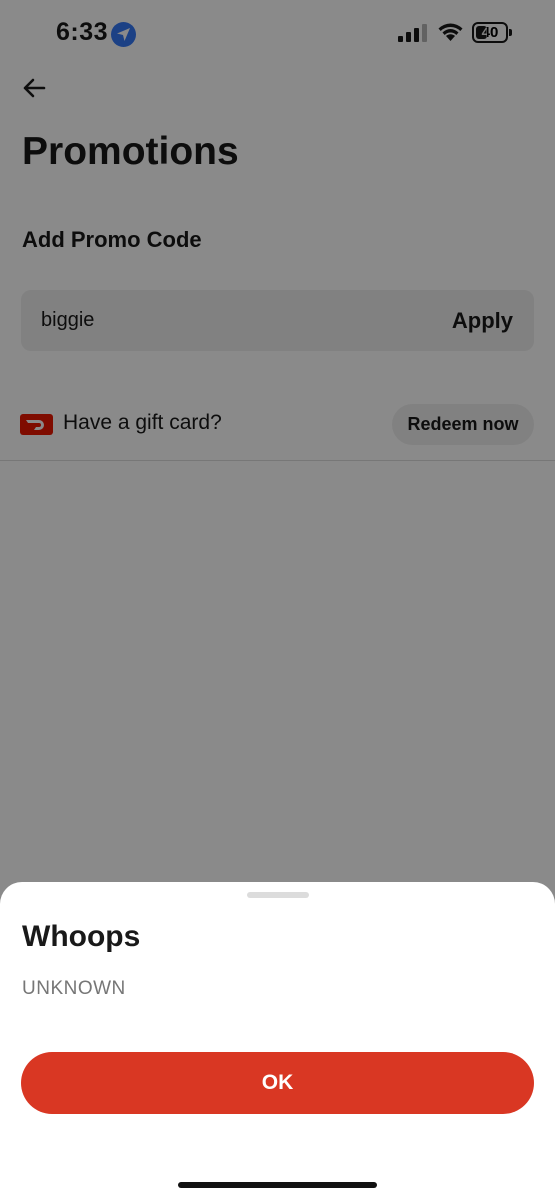 The width and height of the screenshot is (555, 1200). Describe the element at coordinates (277, 1083) in the screenshot. I see `ok-button: OK` at that location.